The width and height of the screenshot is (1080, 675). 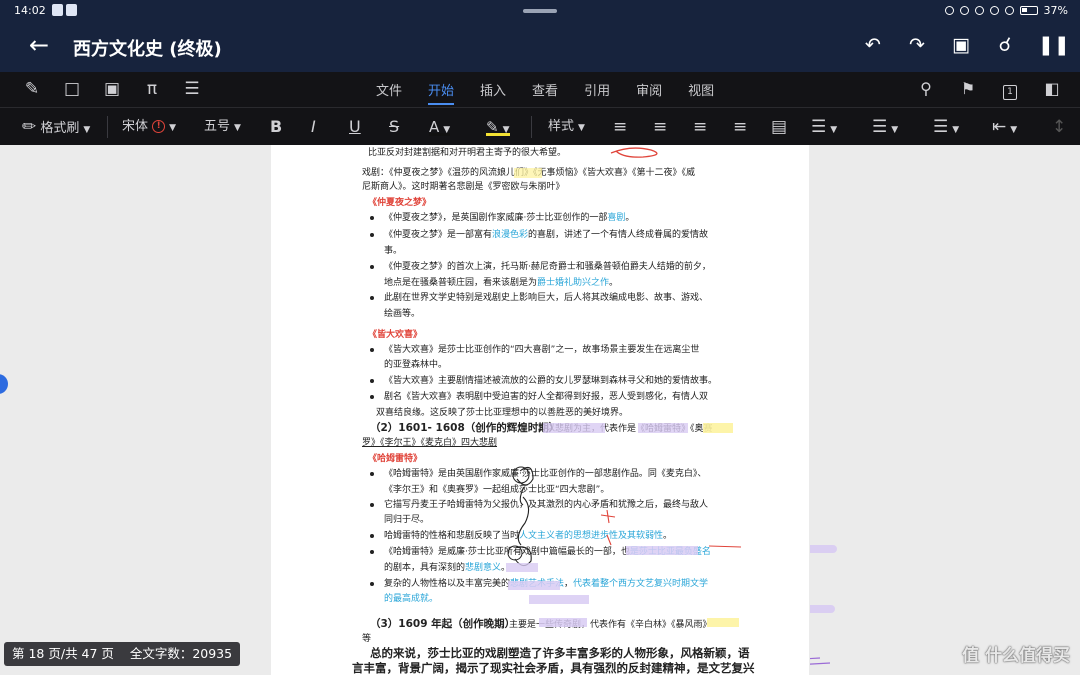 I want to click on tab-0: 文件, so click(x=389, y=89).